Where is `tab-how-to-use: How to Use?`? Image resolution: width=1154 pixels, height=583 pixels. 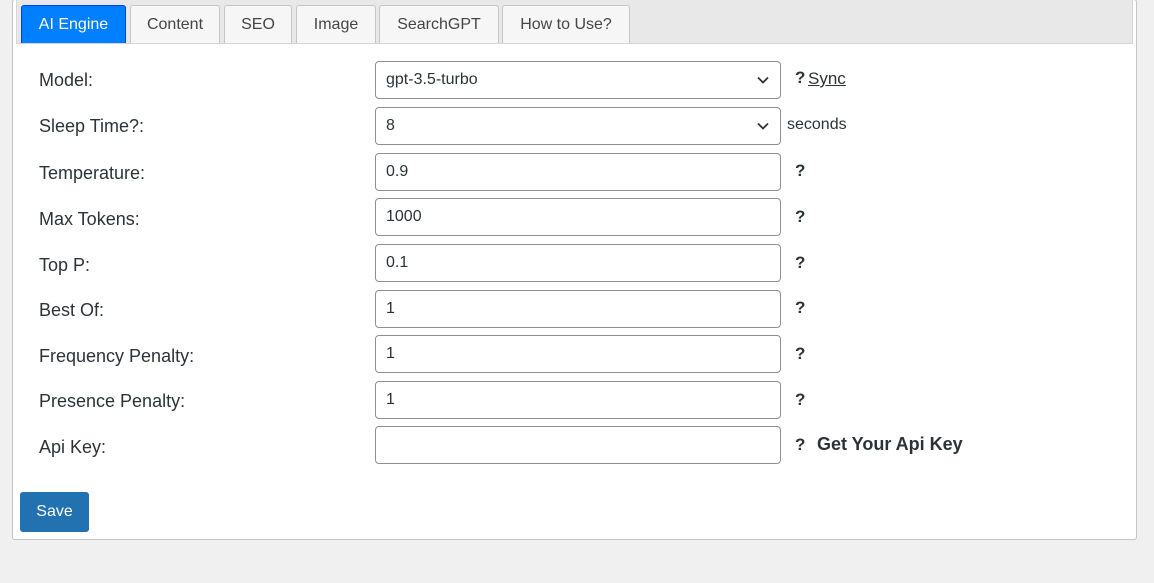 tab-how-to-use: How to Use? is located at coordinates (566, 24).